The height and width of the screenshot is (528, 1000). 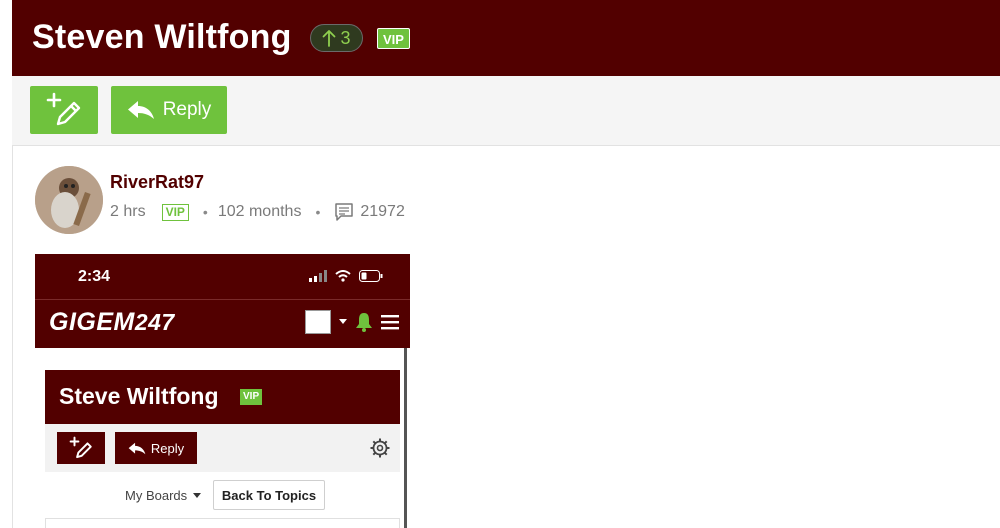 I want to click on image-status-icons, so click(x=346, y=276).